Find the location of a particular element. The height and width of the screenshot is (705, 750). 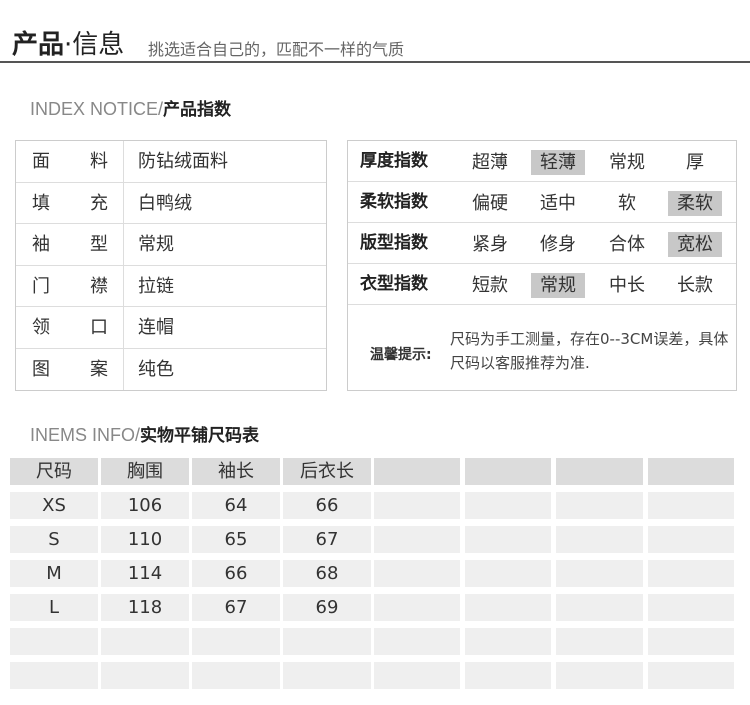

product-row-value: 连帽 is located at coordinates (156, 328).